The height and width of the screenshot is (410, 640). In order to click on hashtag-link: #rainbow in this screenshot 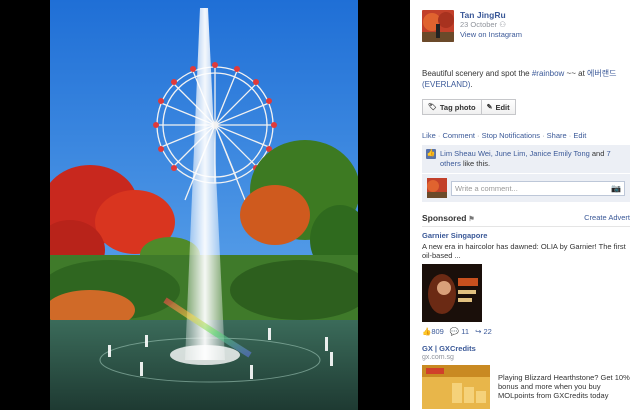, I will do `click(548, 73)`.